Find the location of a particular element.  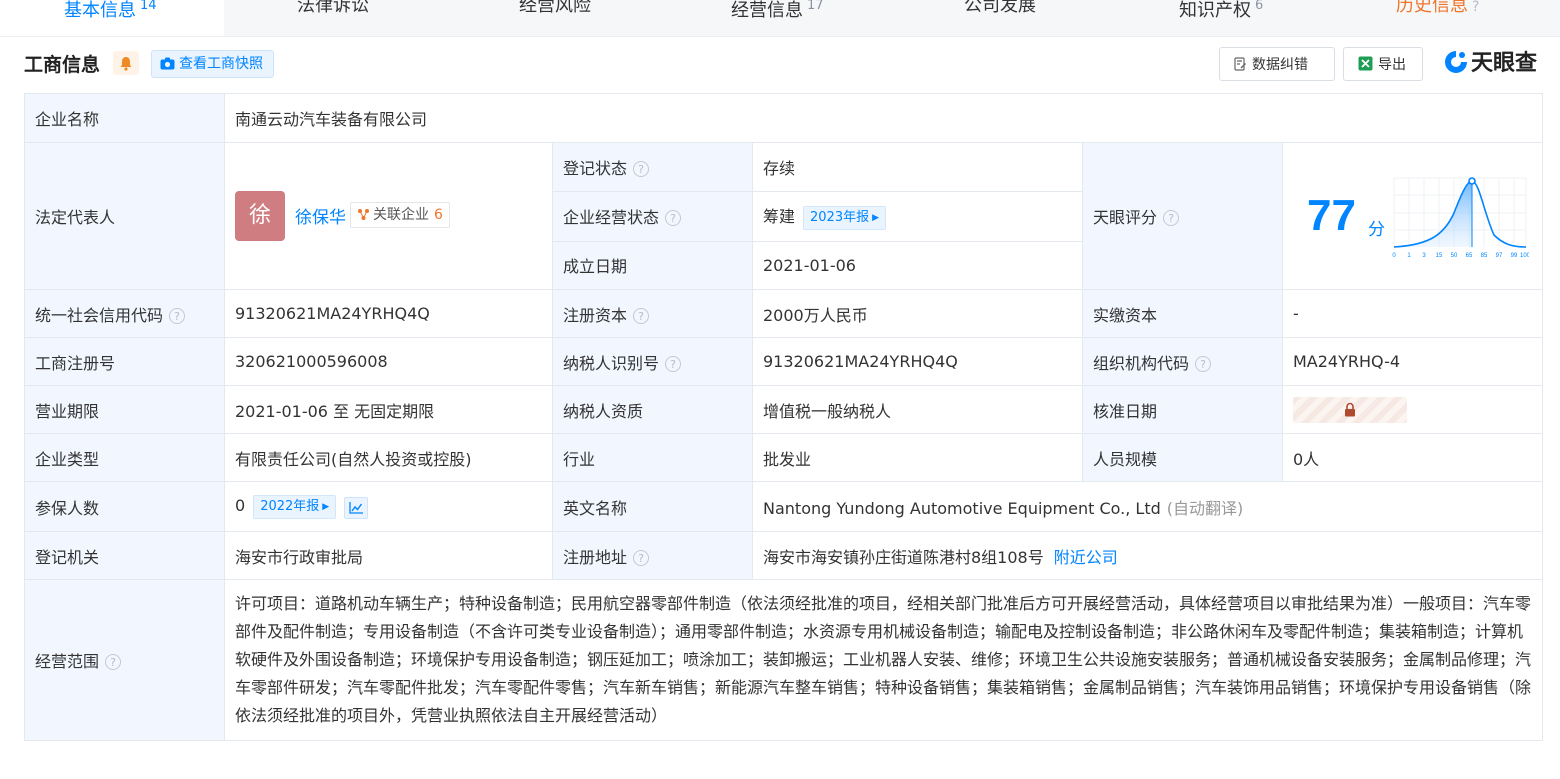

correction-label: 数据纠错 is located at coordinates (1280, 65).